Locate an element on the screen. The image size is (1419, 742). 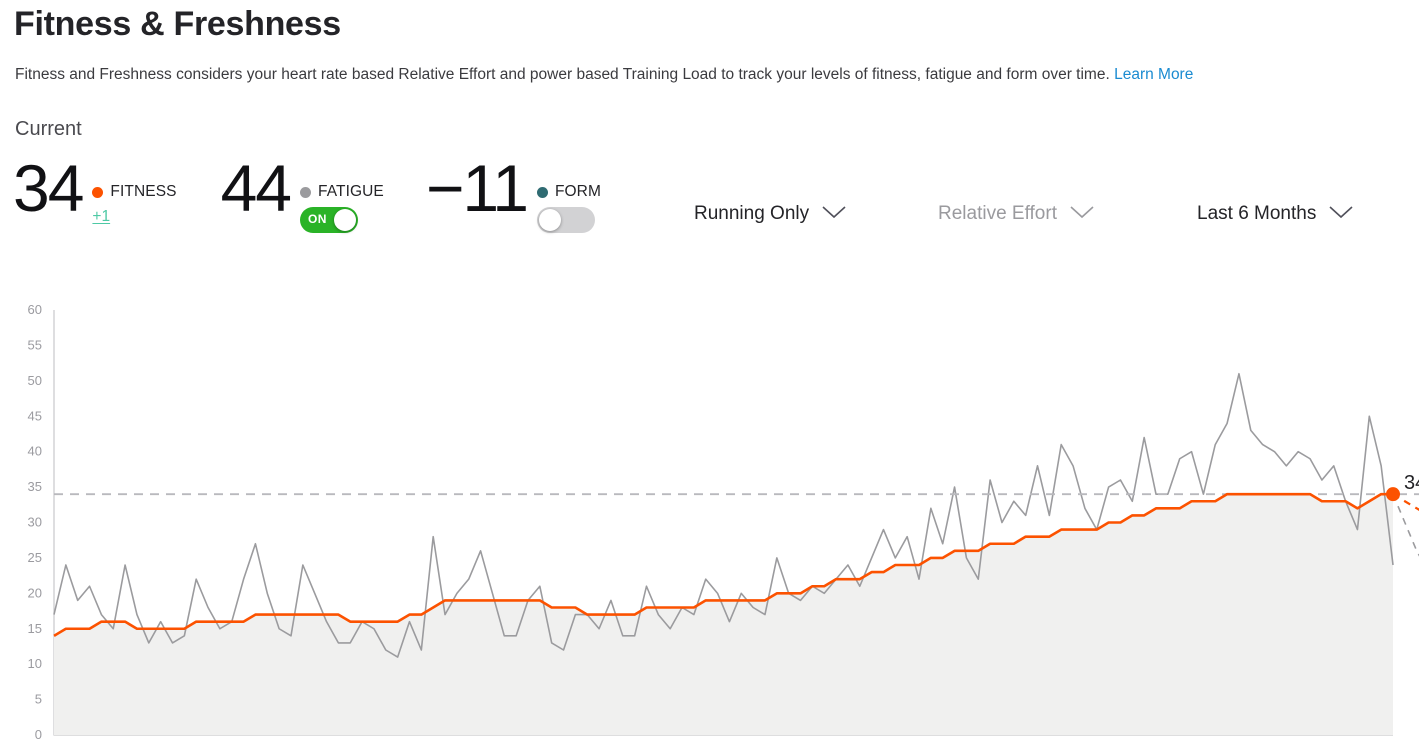
y-axis-tick: 40 is located at coordinates (35, 451).